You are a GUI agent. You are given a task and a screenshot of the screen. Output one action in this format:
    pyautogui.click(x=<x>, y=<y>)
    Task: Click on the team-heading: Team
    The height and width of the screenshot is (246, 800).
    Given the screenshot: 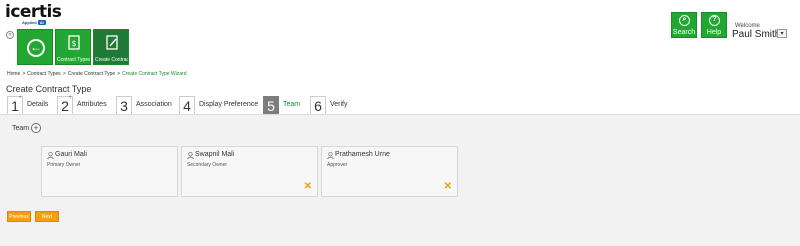 What is the action you would take?
    pyautogui.click(x=21, y=128)
    